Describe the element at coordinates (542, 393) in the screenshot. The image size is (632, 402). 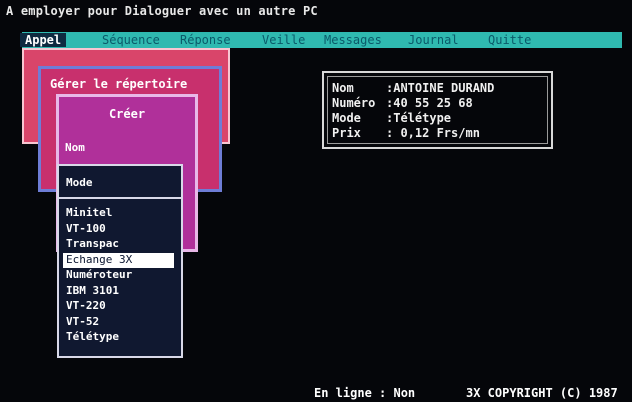
I see `copyright-notice: 3X COPYRIGHT (C) 1987` at that location.